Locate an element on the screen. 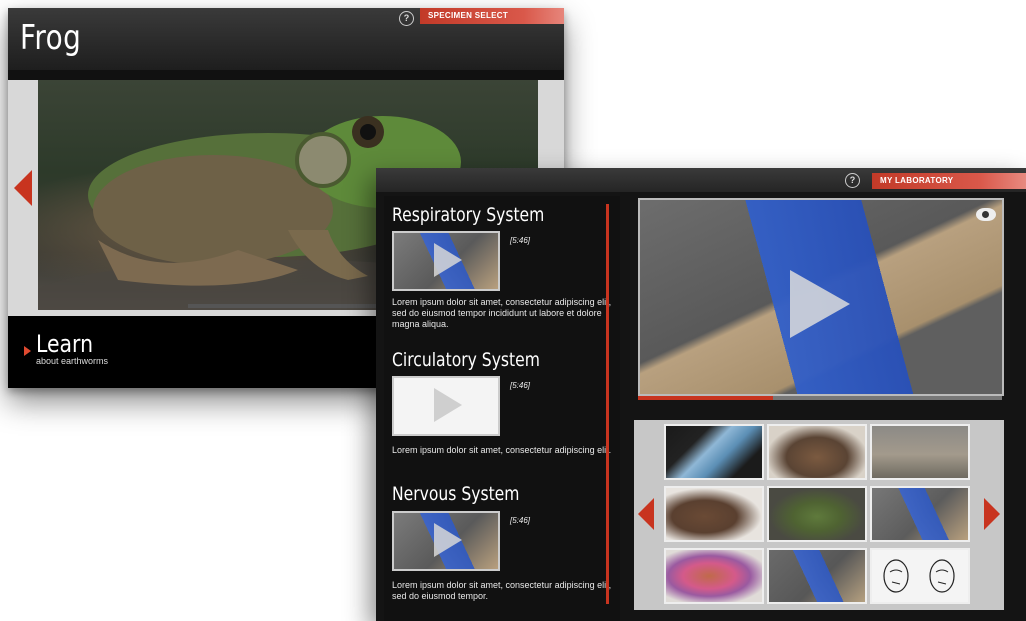 This screenshot has height=621, width=1026. video-progress-bar is located at coordinates (820, 398).